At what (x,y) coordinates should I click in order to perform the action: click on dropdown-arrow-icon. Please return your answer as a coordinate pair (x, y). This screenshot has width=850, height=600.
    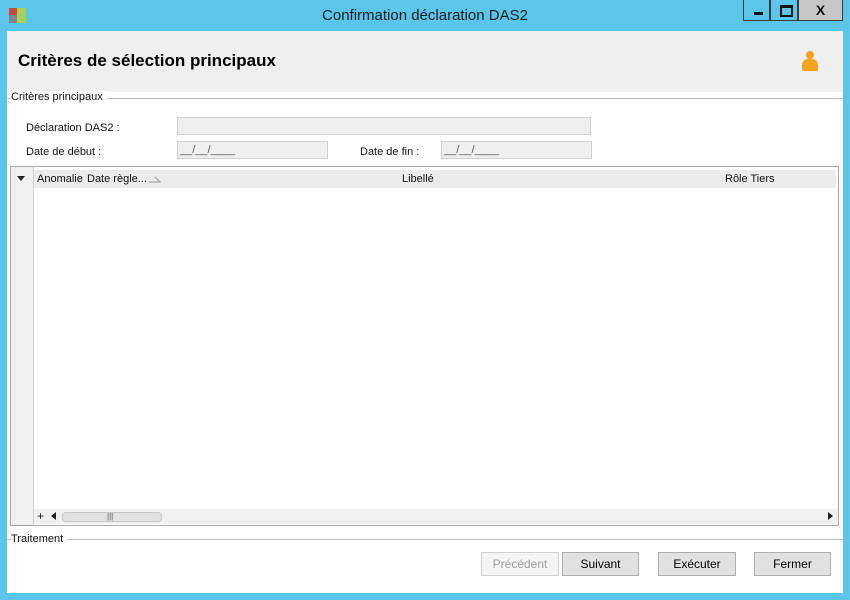
    Looking at the image, I should click on (21, 178).